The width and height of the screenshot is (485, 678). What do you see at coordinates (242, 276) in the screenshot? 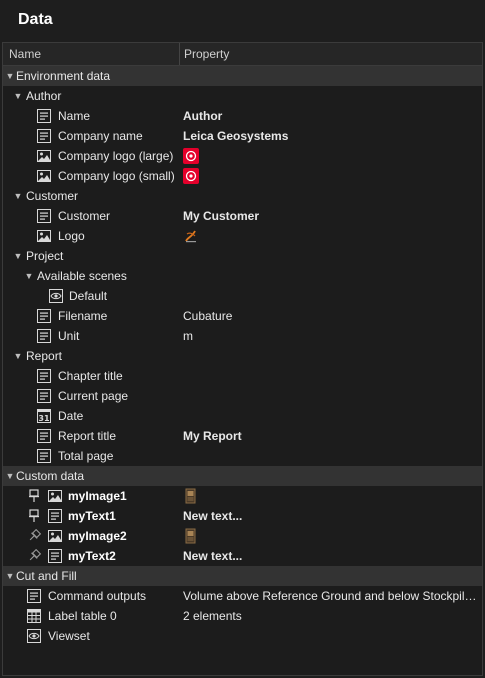
I see `node-available-scenes: ▼ Available scenes` at bounding box center [242, 276].